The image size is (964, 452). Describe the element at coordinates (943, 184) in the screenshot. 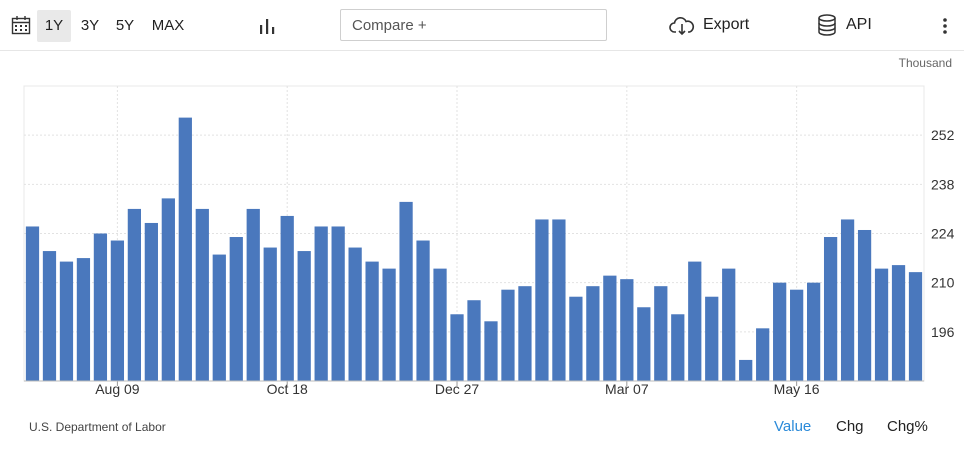

I see `y-tick-label: 238` at that location.